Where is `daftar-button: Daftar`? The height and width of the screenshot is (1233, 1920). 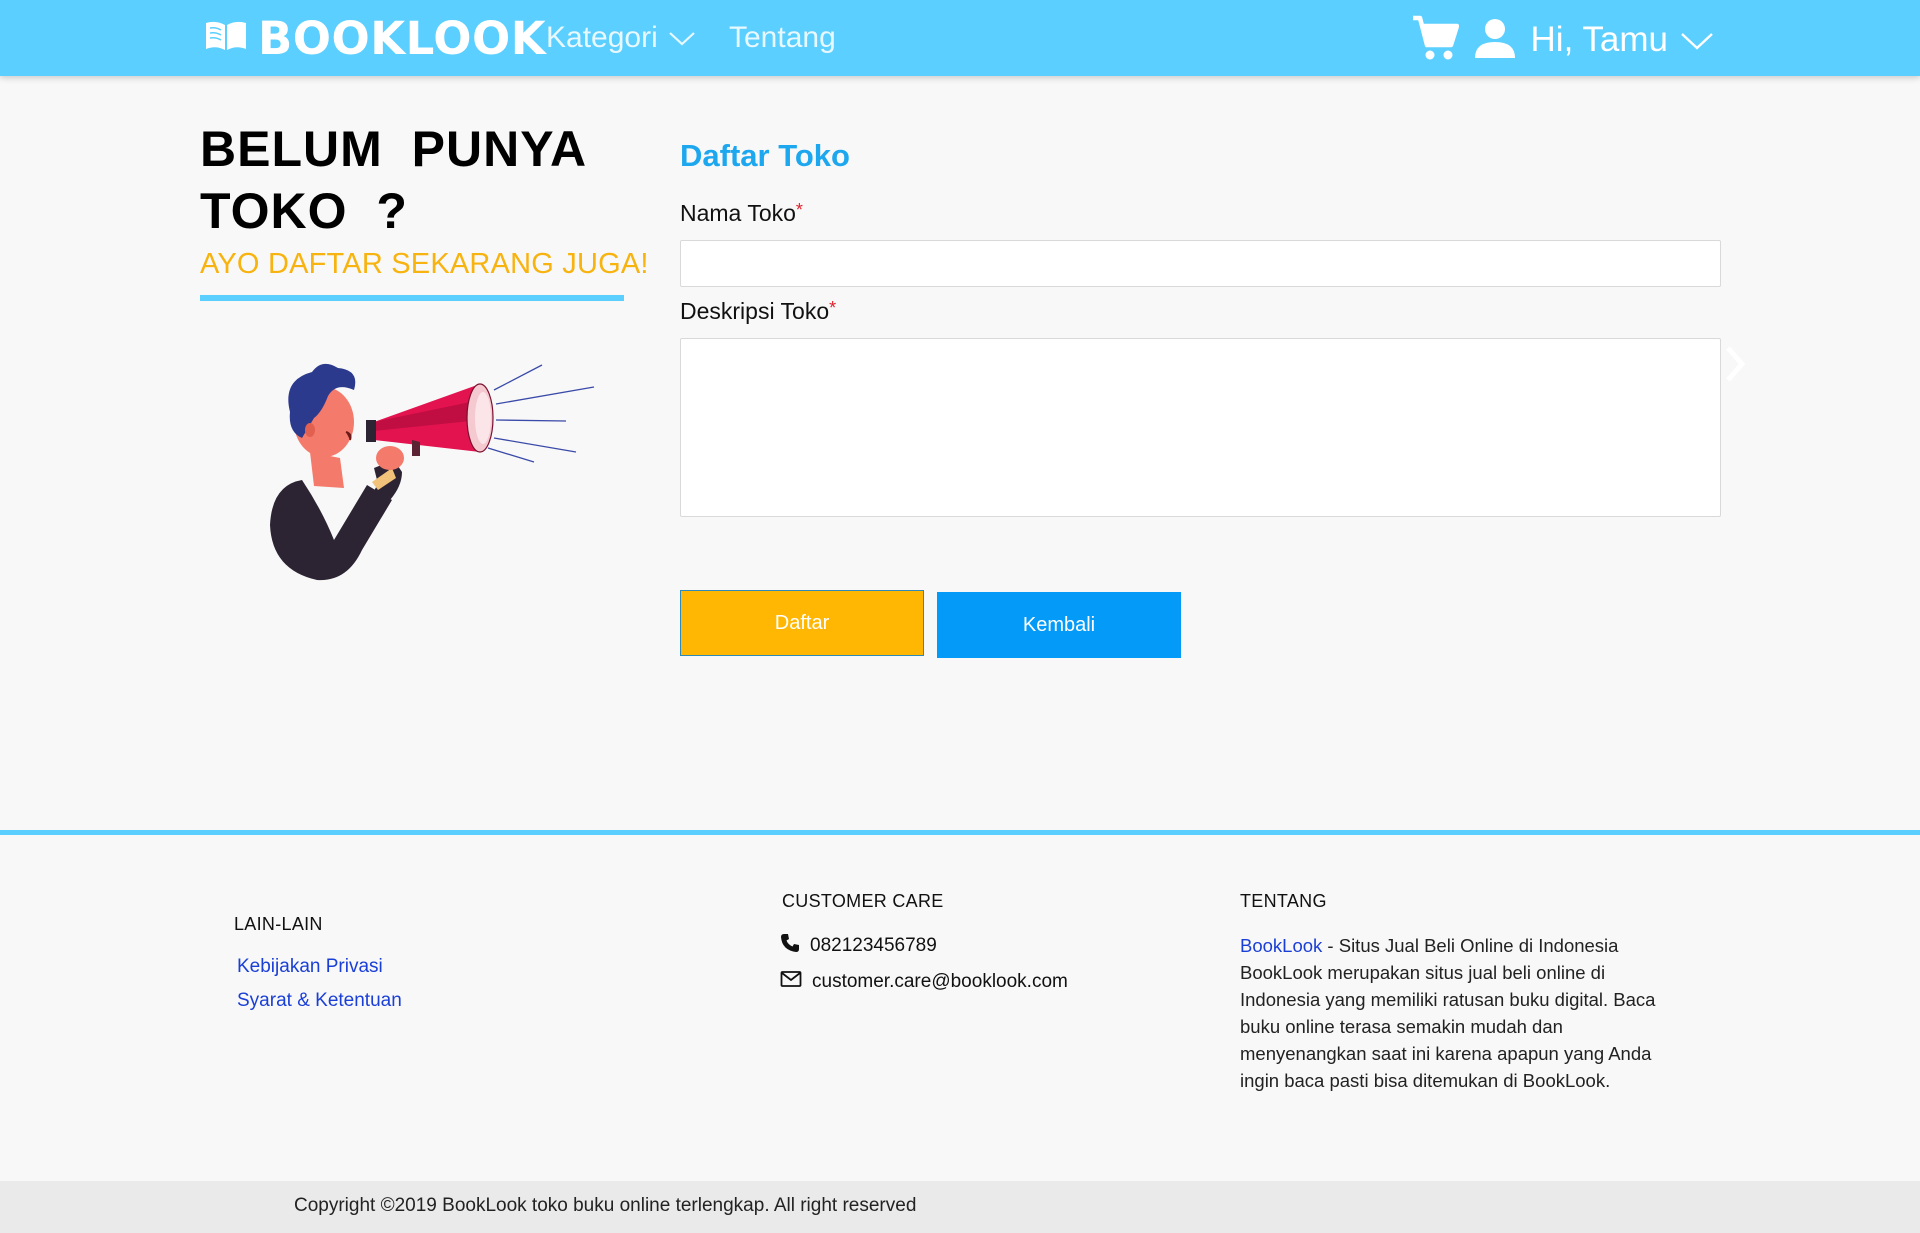 daftar-button: Daftar is located at coordinates (802, 623).